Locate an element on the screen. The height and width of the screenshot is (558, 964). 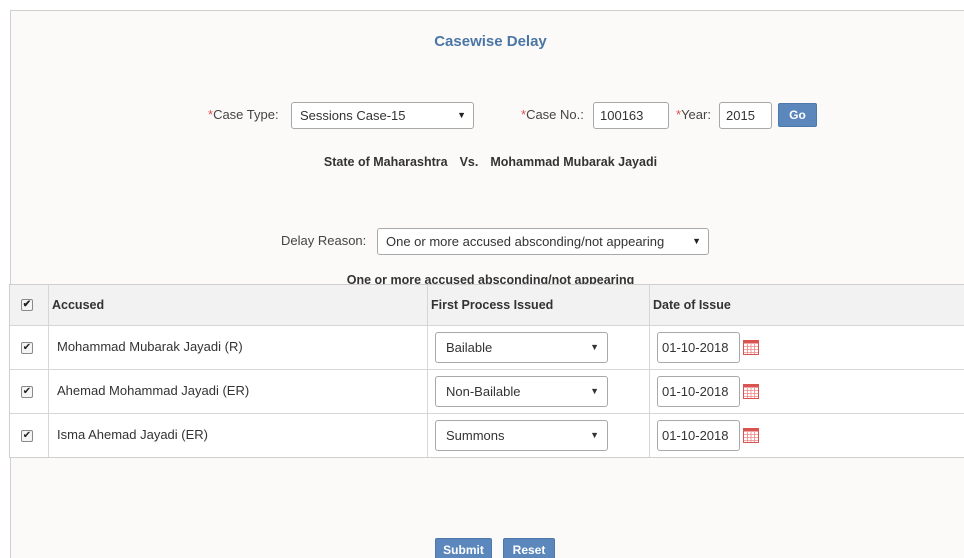
go-button: Go is located at coordinates (797, 115).